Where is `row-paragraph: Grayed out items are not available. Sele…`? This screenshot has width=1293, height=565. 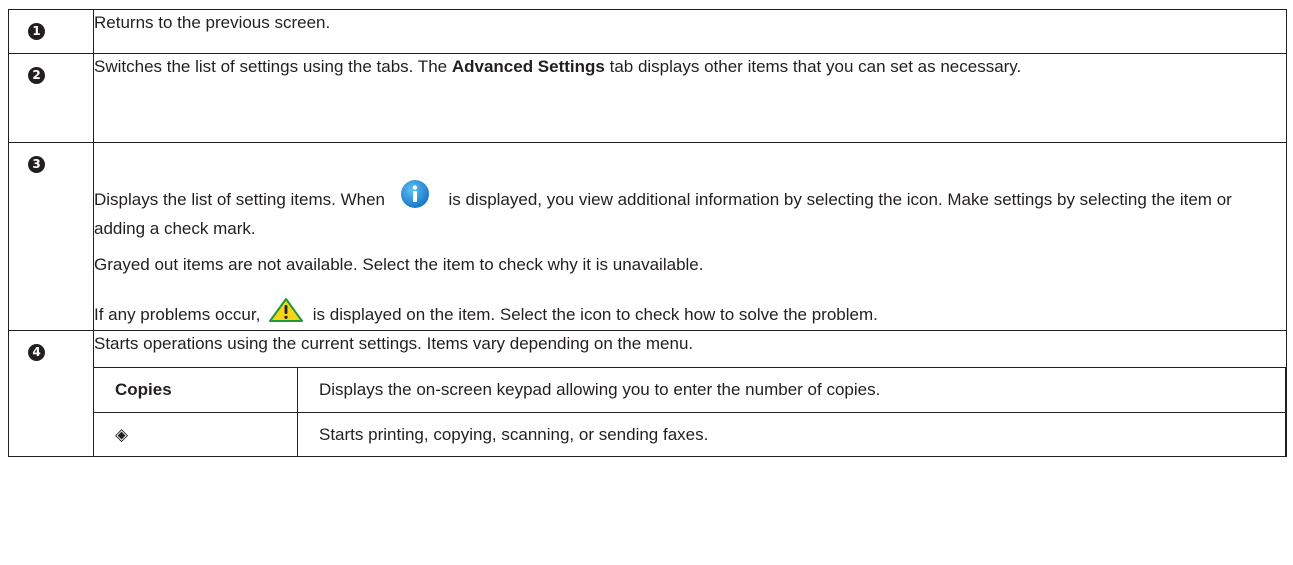
row-paragraph: Grayed out items are not available. Sele… is located at coordinates (399, 264).